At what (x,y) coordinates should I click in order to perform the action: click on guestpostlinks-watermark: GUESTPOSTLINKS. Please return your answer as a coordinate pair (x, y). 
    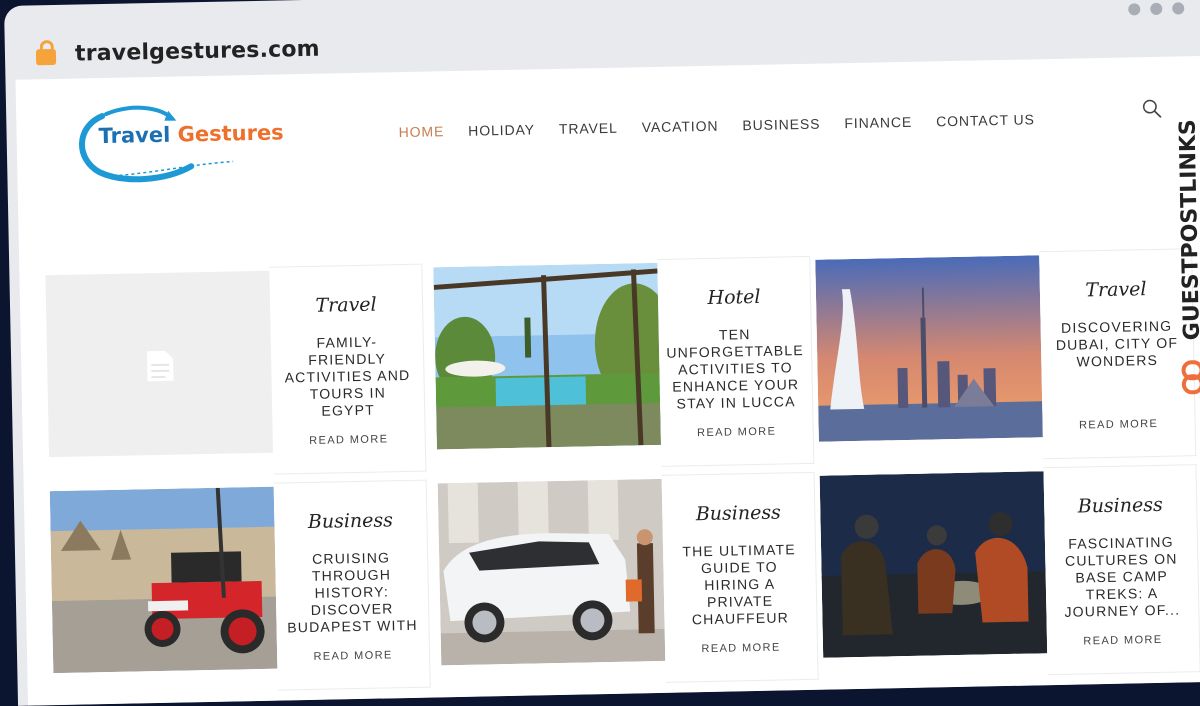
    Looking at the image, I should click on (1186, 260).